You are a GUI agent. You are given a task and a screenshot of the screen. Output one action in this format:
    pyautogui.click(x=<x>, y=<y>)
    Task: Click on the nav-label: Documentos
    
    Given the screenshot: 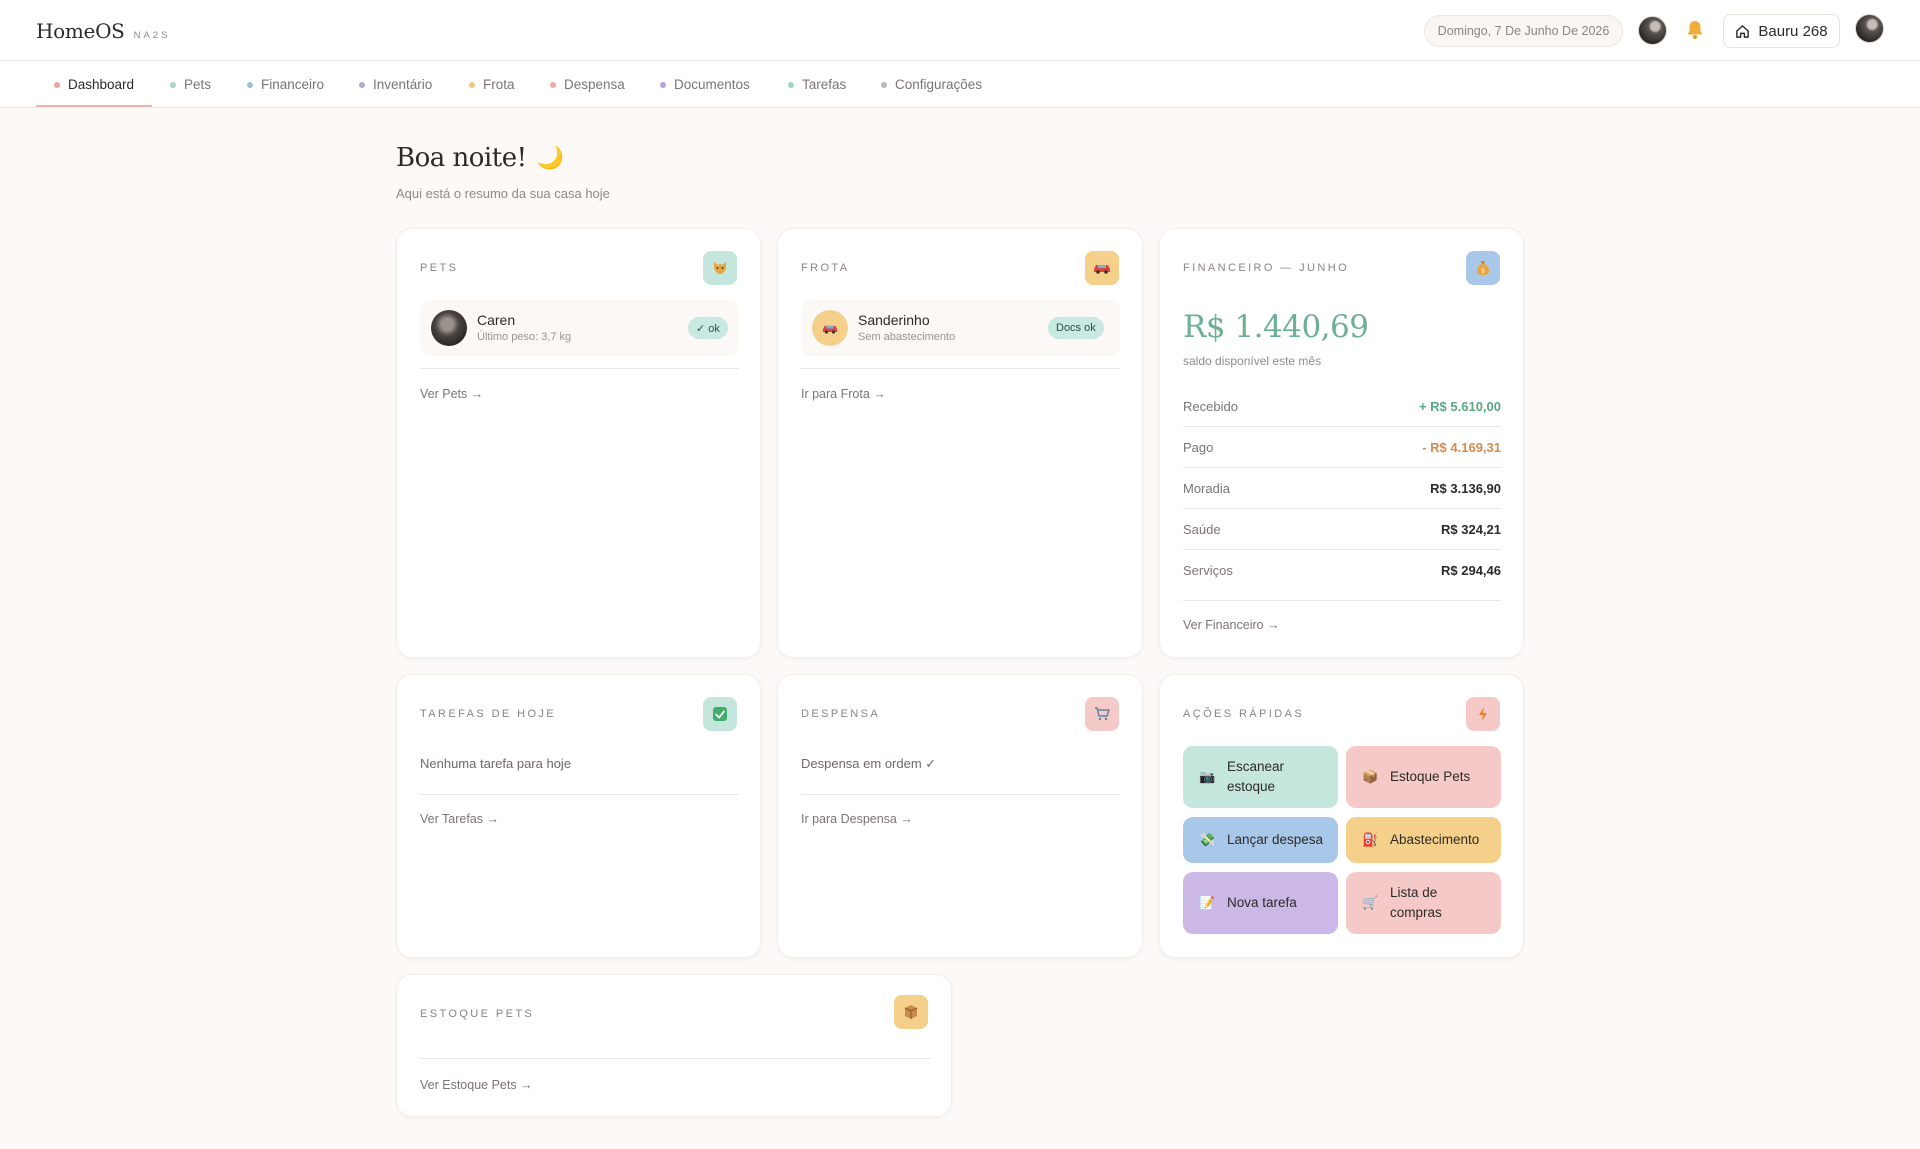 What is the action you would take?
    pyautogui.click(x=712, y=84)
    